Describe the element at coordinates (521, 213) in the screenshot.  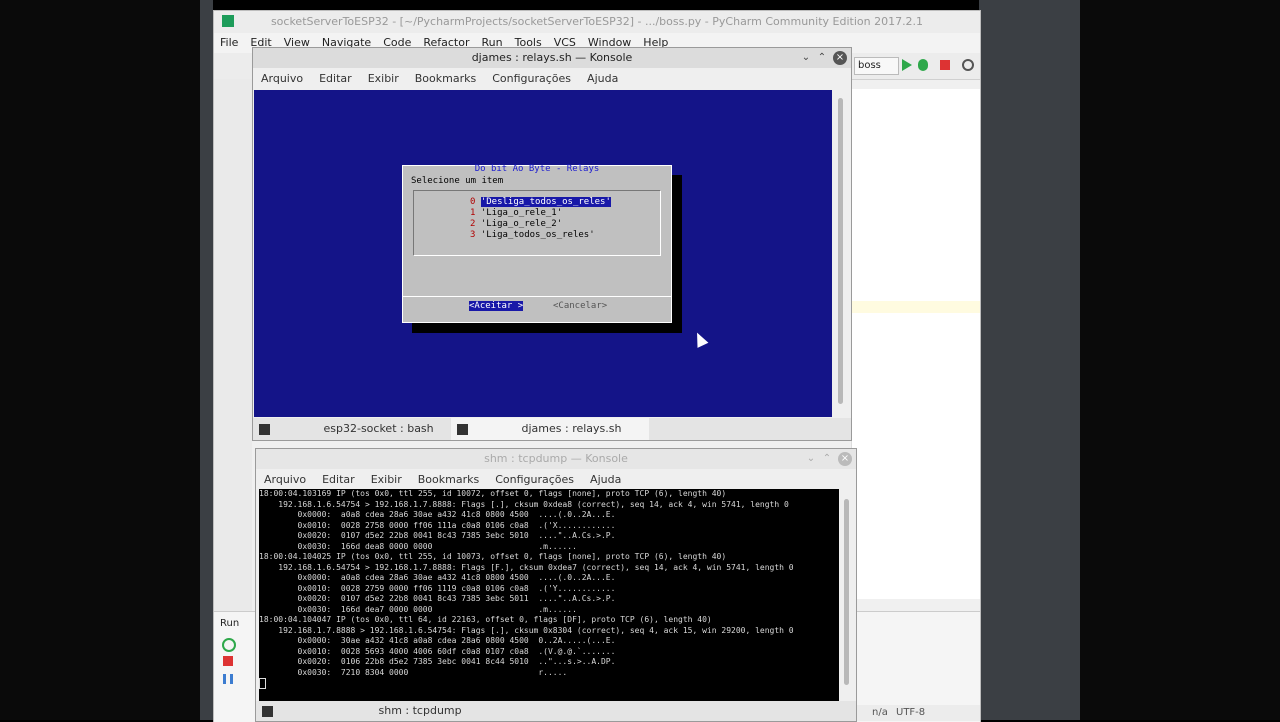
I see `item-label: 'Liga_o_rele_1'` at that location.